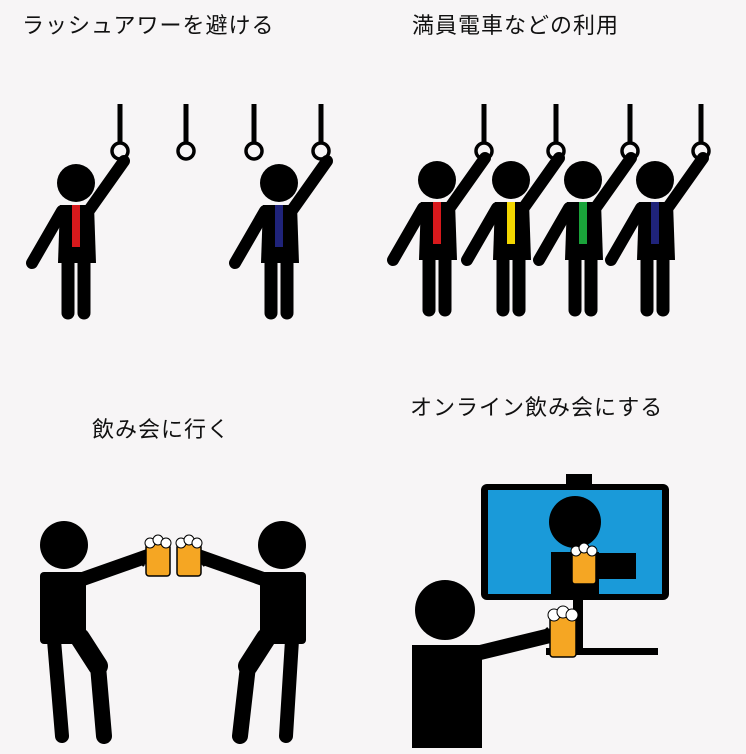 The height and width of the screenshot is (754, 746). What do you see at coordinates (248, 632) in the screenshot?
I see `seated-figure-right` at bounding box center [248, 632].